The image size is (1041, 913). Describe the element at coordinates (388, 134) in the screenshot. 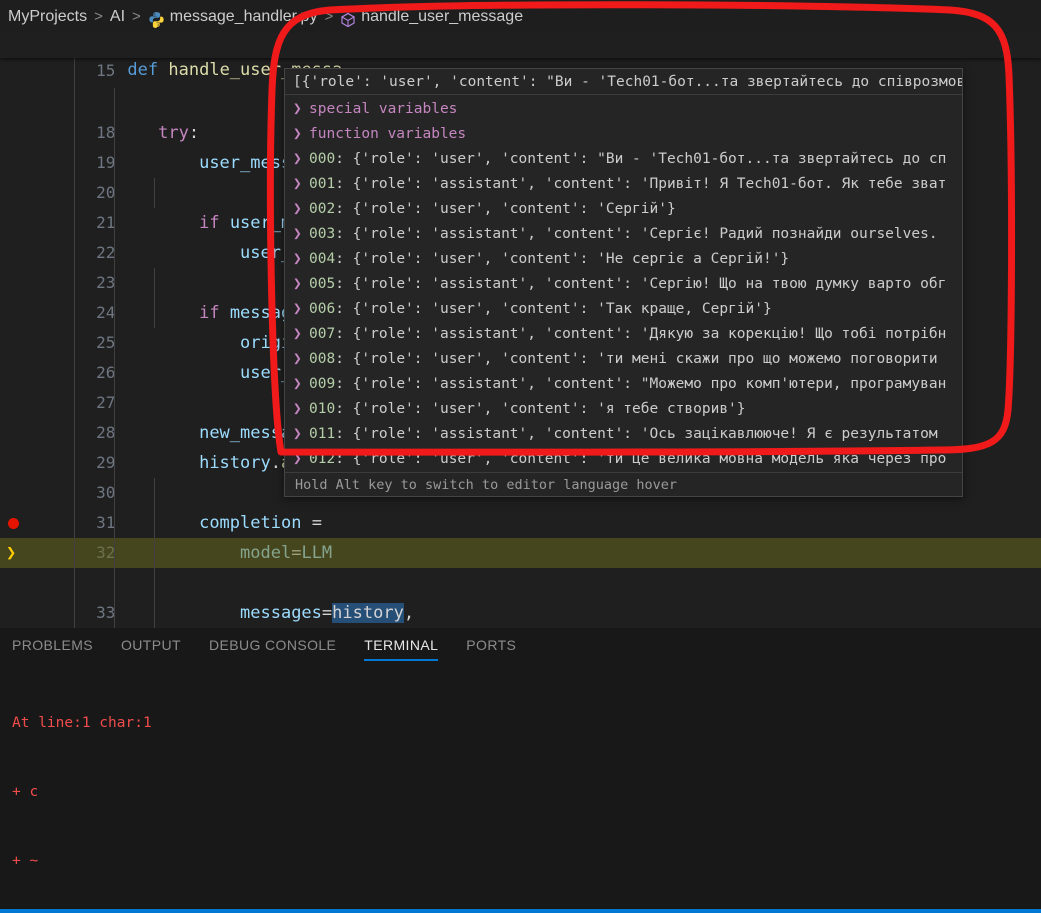

I see `hover-row-label: function variables` at that location.